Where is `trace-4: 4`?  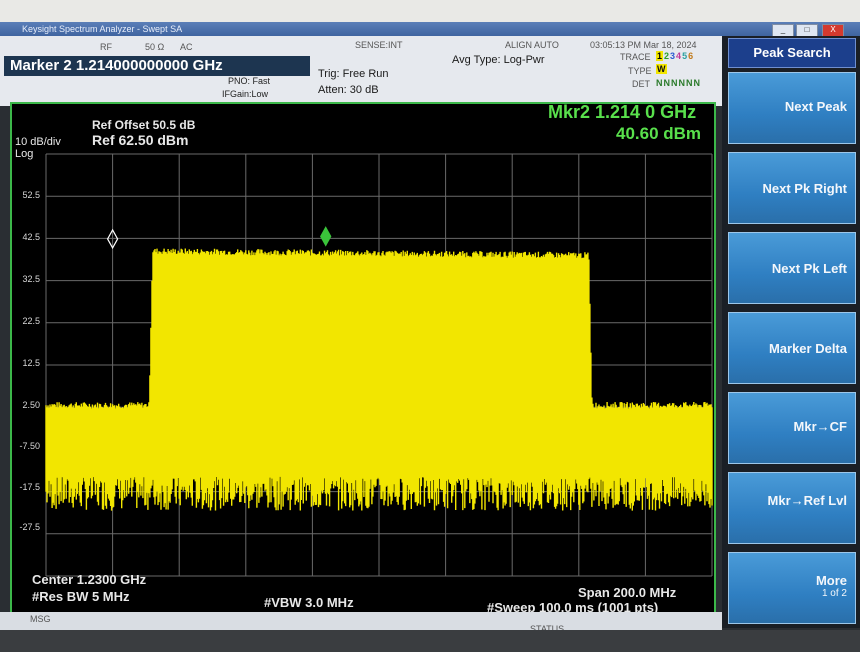
trace-4: 4 is located at coordinates (678, 56).